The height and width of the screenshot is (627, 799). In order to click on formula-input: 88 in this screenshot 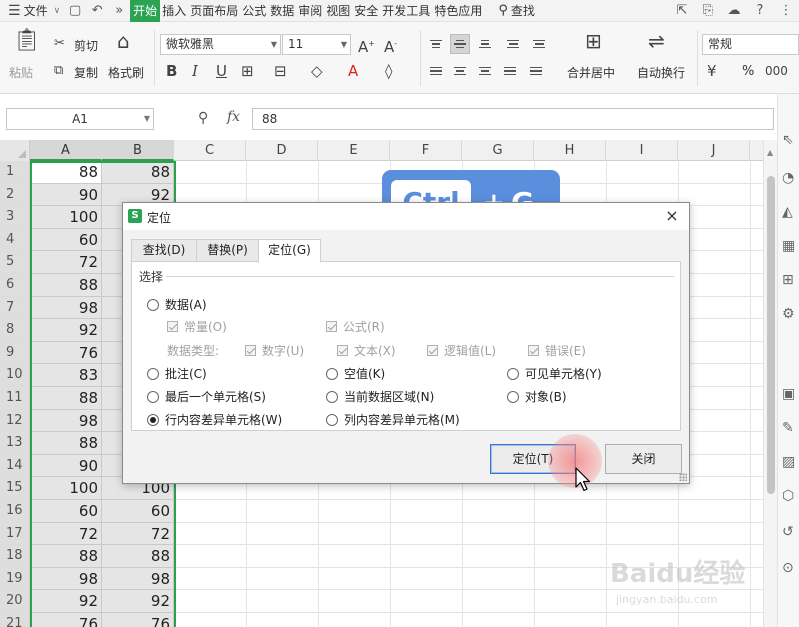, I will do `click(513, 119)`.